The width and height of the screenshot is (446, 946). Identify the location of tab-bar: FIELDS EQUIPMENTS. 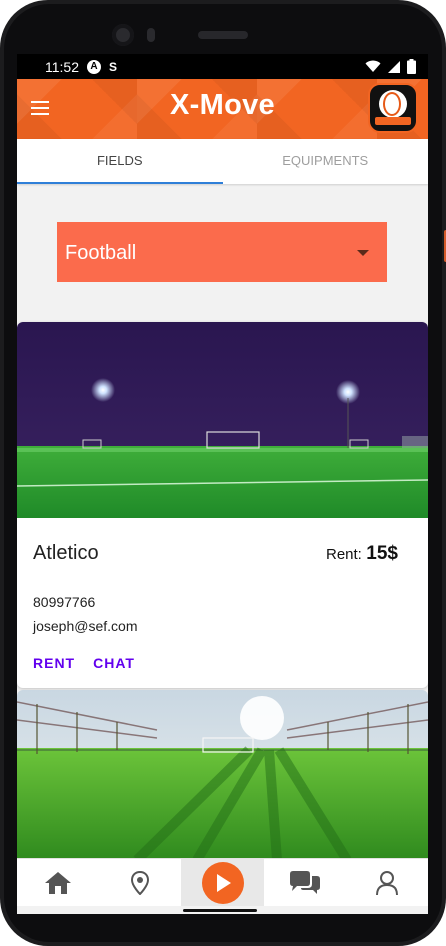
(222, 161).